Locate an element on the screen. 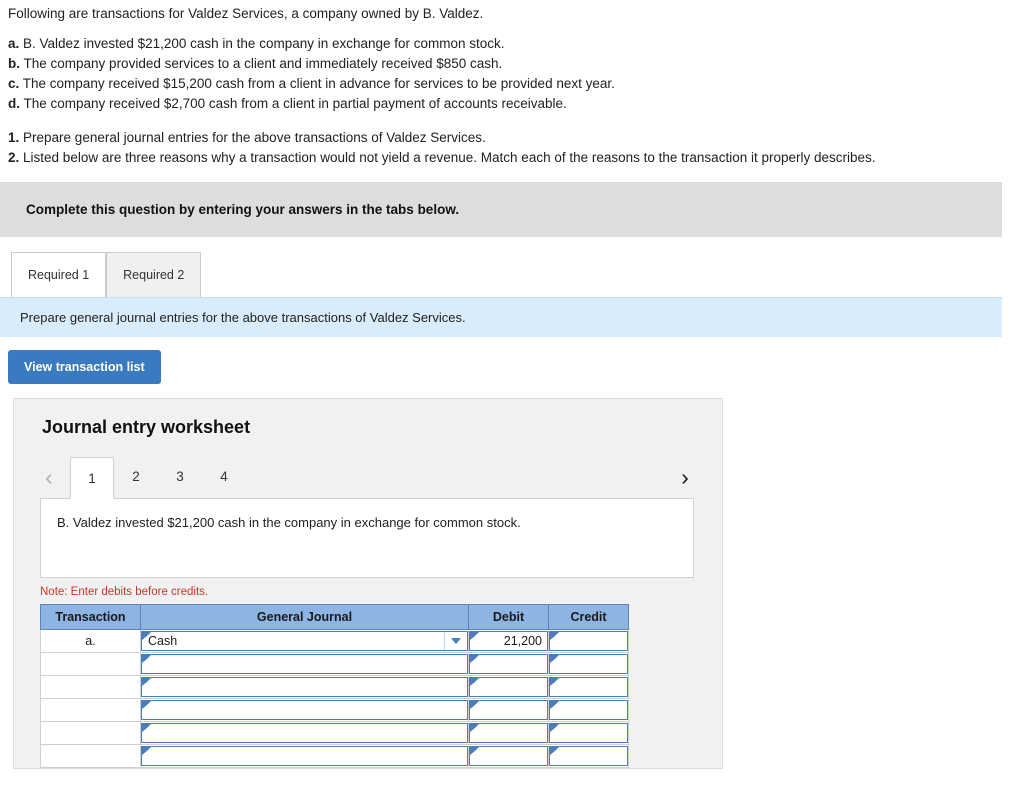 This screenshot has height=801, width=1024. cell-debit: 21,200 is located at coordinates (508, 641).